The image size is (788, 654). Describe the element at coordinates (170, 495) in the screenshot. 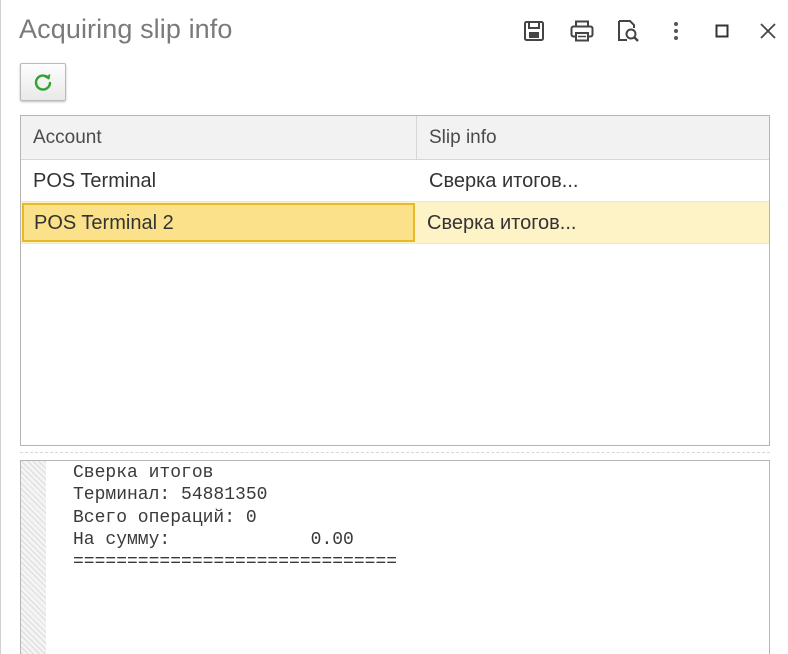

I see `slip-line: Терминал: 54881350` at that location.